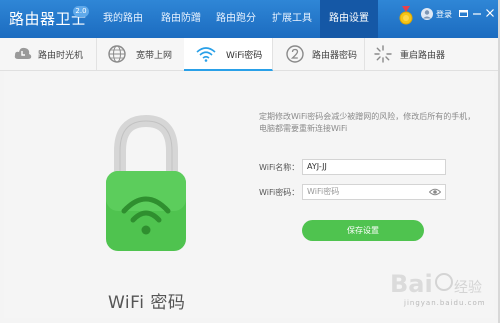 The width and height of the screenshot is (500, 323). What do you see at coordinates (61, 56) in the screenshot?
I see `tab-label: 路由时光机` at bounding box center [61, 56].